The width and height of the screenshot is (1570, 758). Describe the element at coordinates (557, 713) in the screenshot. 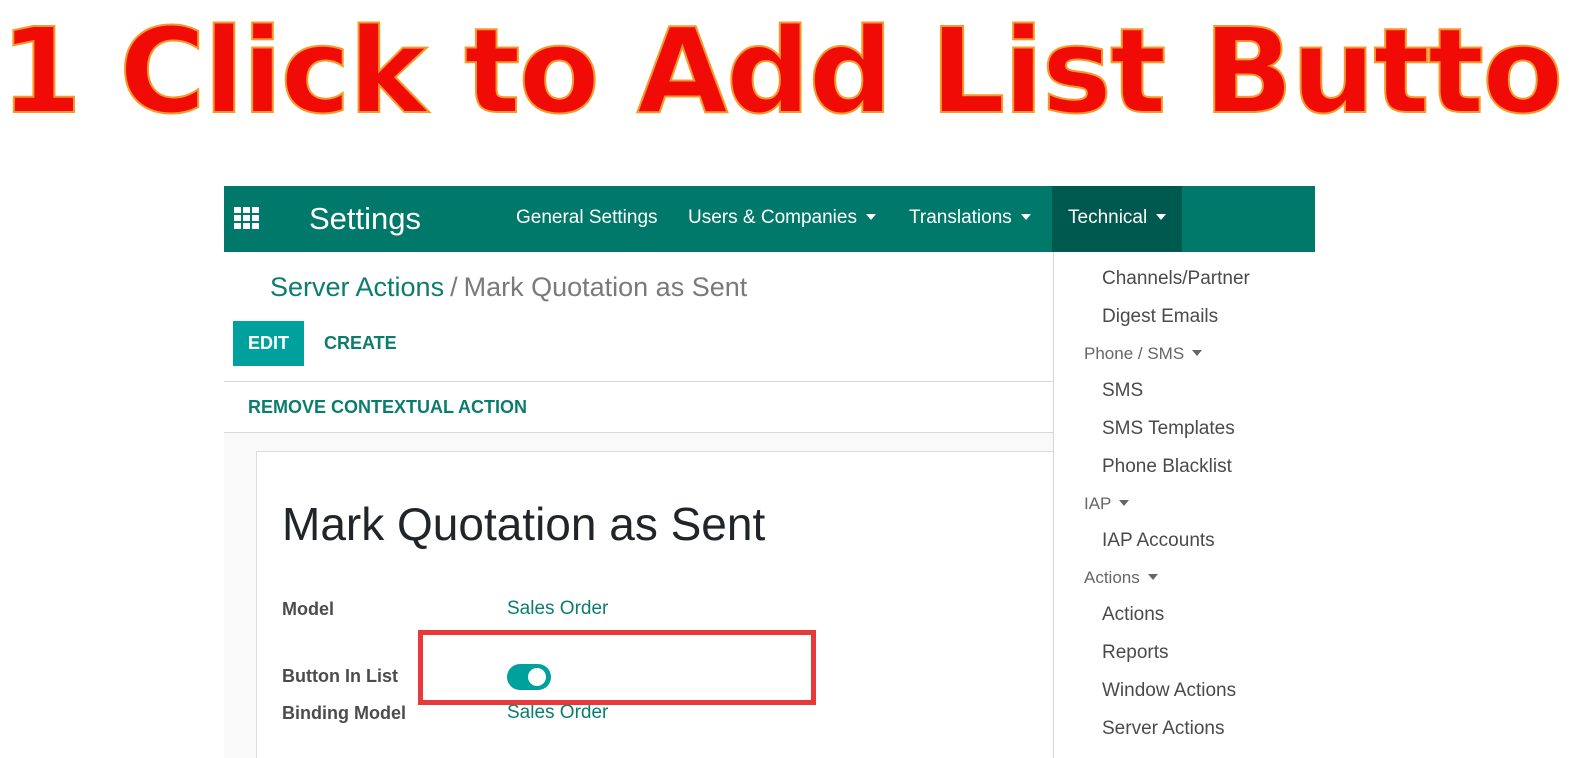

I see `binding-model-value-link: Sales Order` at that location.